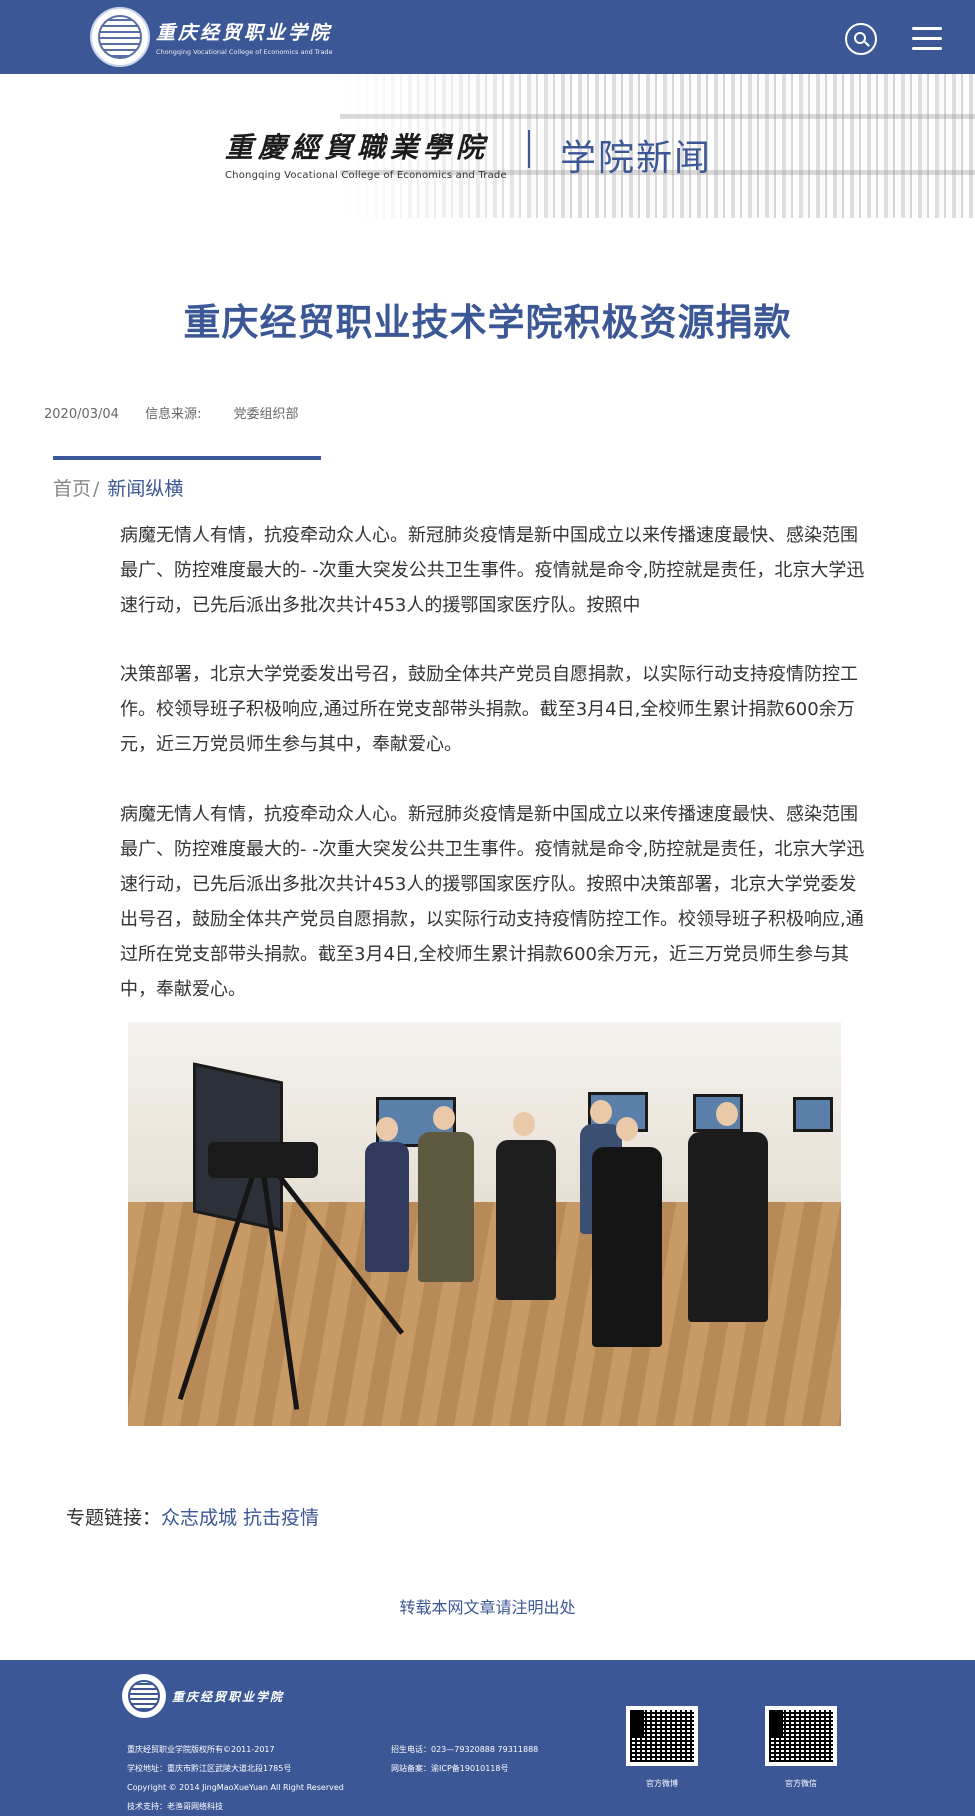  What do you see at coordinates (120, 37) in the screenshot?
I see `college-seal-icon` at bounding box center [120, 37].